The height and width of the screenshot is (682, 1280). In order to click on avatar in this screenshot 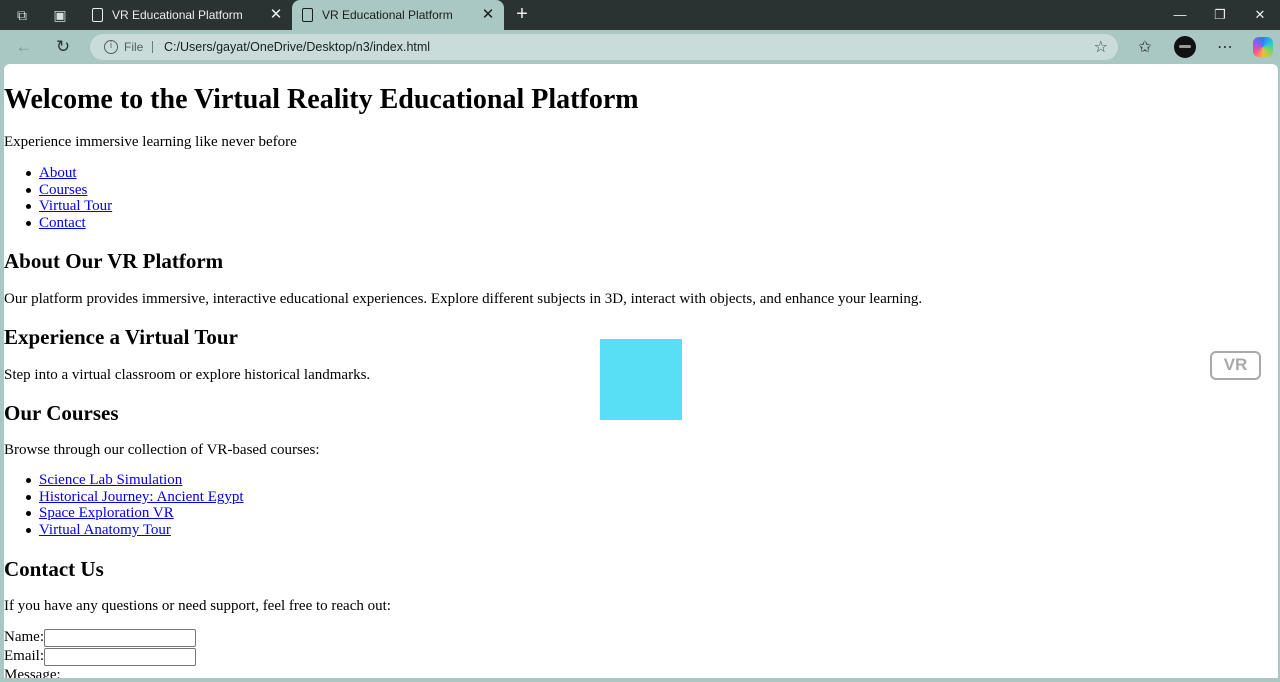, I will do `click(1185, 47)`.